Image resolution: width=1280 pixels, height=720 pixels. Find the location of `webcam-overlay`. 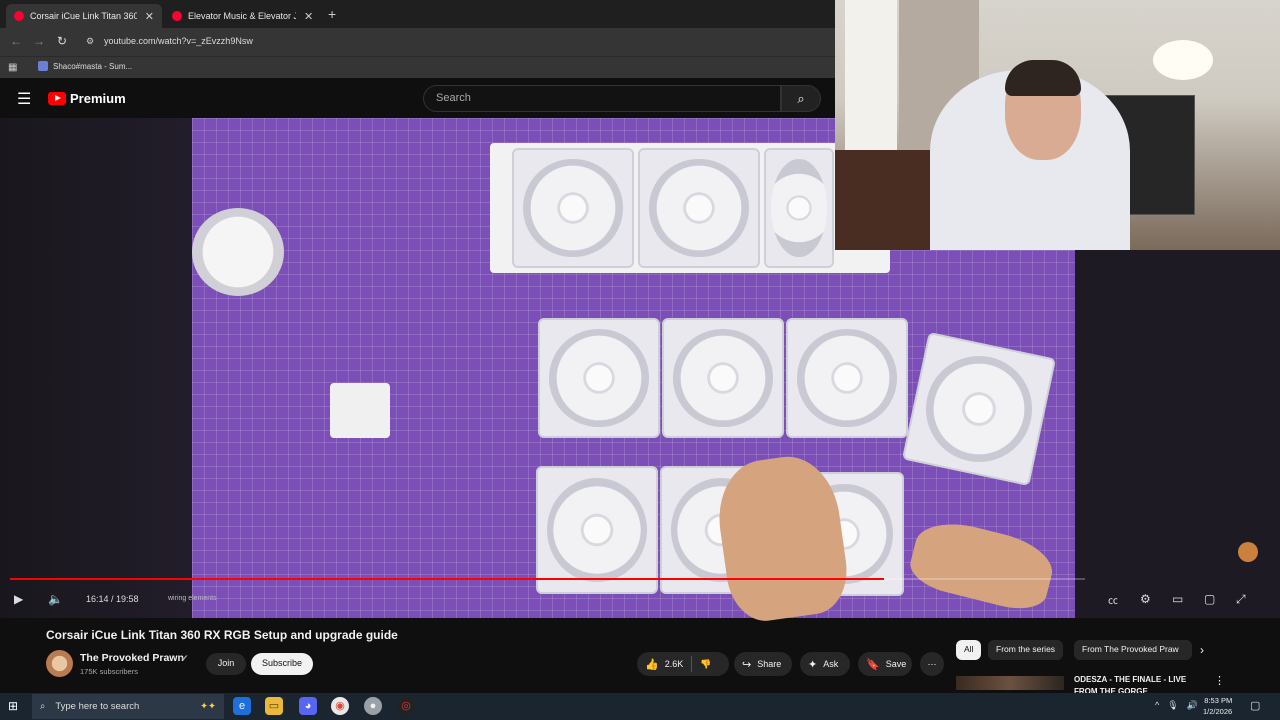

webcam-overlay is located at coordinates (1057, 125).